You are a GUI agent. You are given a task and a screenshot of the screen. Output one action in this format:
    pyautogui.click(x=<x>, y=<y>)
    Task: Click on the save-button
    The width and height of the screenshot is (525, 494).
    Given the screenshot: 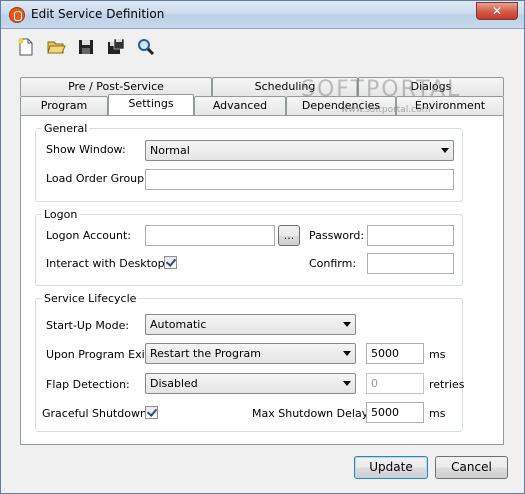 What is the action you would take?
    pyautogui.click(x=86, y=47)
    